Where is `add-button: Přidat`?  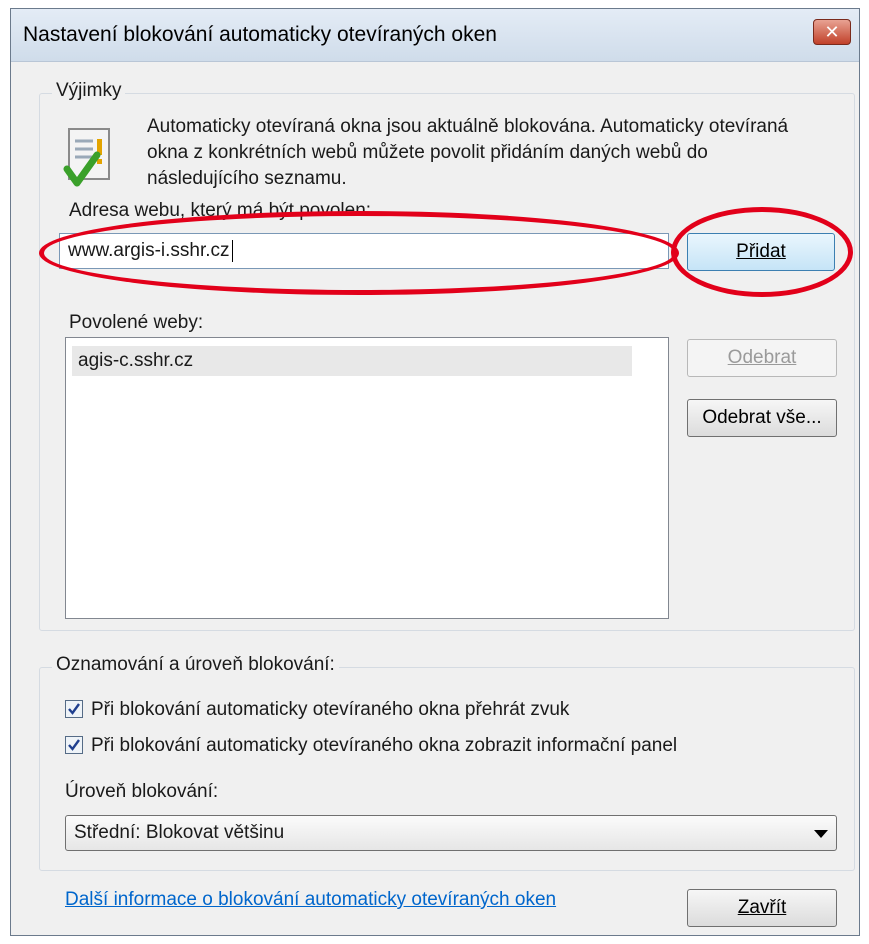 add-button: Přidat is located at coordinates (761, 252).